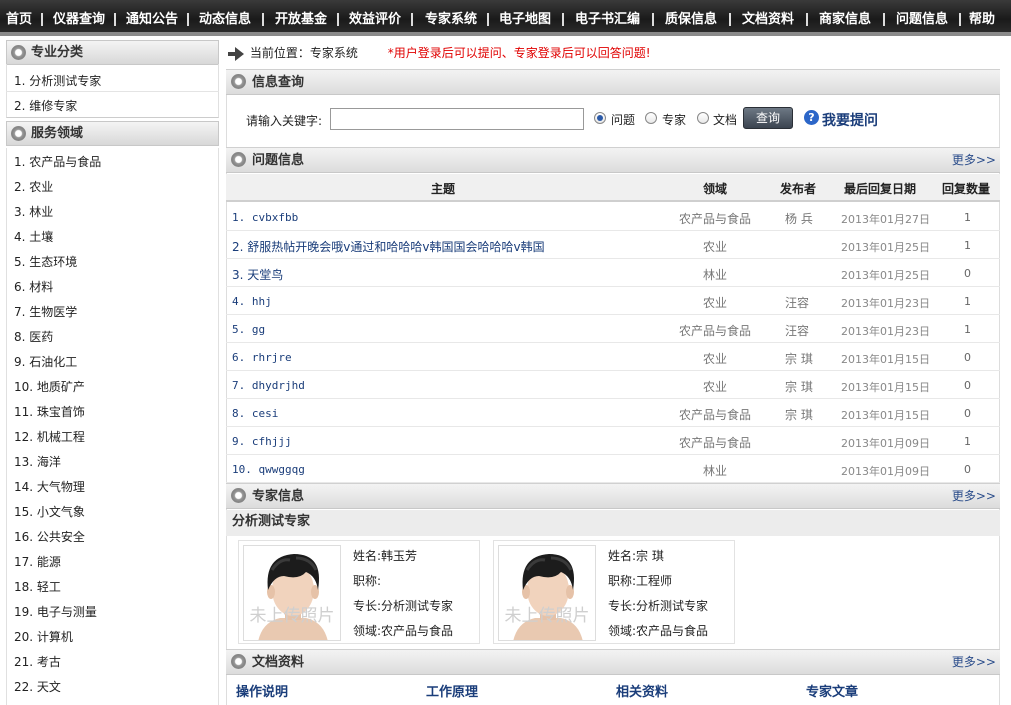  What do you see at coordinates (922, 18) in the screenshot?
I see `nav-questions: 问题信息` at bounding box center [922, 18].